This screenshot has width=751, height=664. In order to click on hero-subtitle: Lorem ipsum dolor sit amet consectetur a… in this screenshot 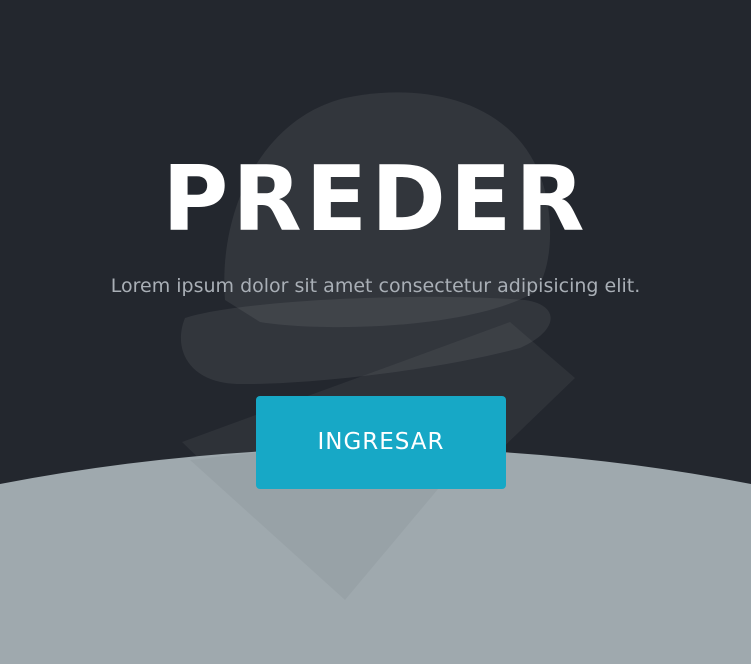, I will do `click(375, 286)`.